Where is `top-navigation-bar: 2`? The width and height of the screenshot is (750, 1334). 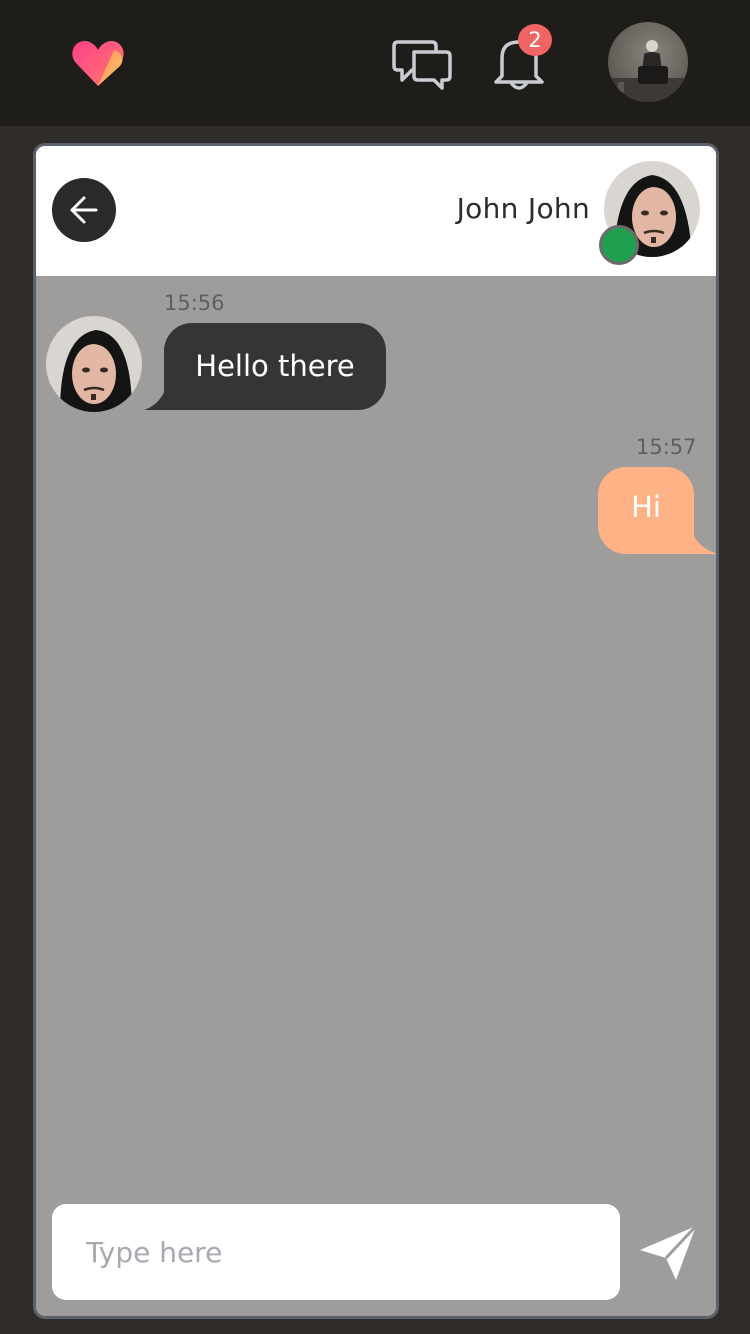
top-navigation-bar: 2 is located at coordinates (375, 63).